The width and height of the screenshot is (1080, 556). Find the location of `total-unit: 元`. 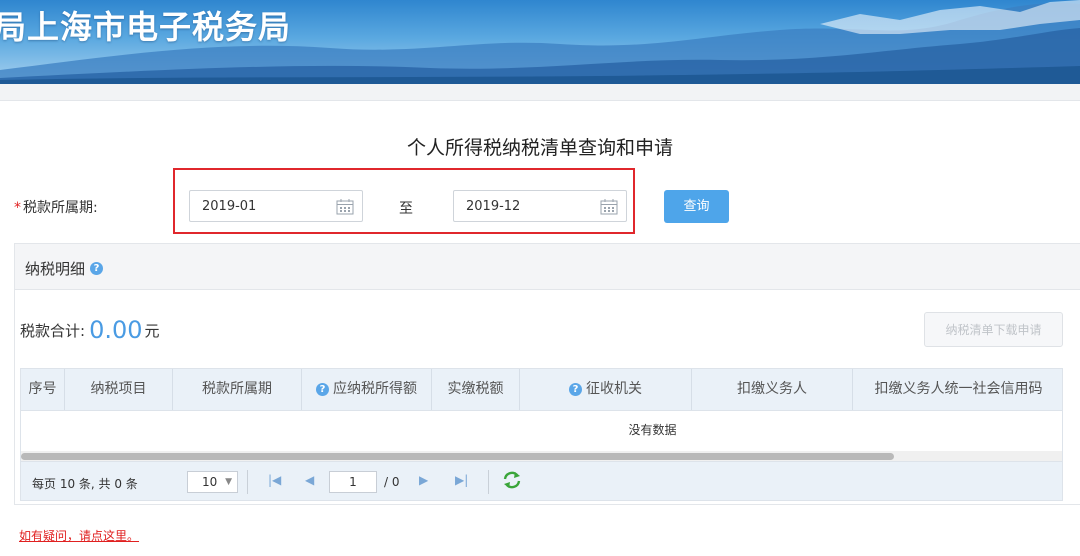

total-unit: 元 is located at coordinates (152, 331).